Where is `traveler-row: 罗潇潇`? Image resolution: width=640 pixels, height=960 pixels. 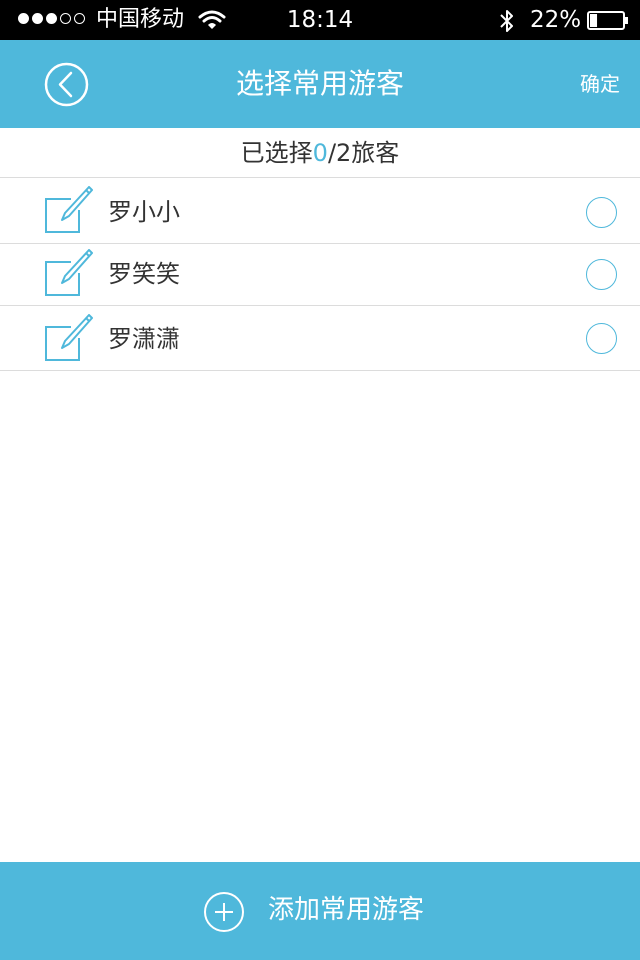
traveler-row: 罗潇潇 is located at coordinates (320, 338).